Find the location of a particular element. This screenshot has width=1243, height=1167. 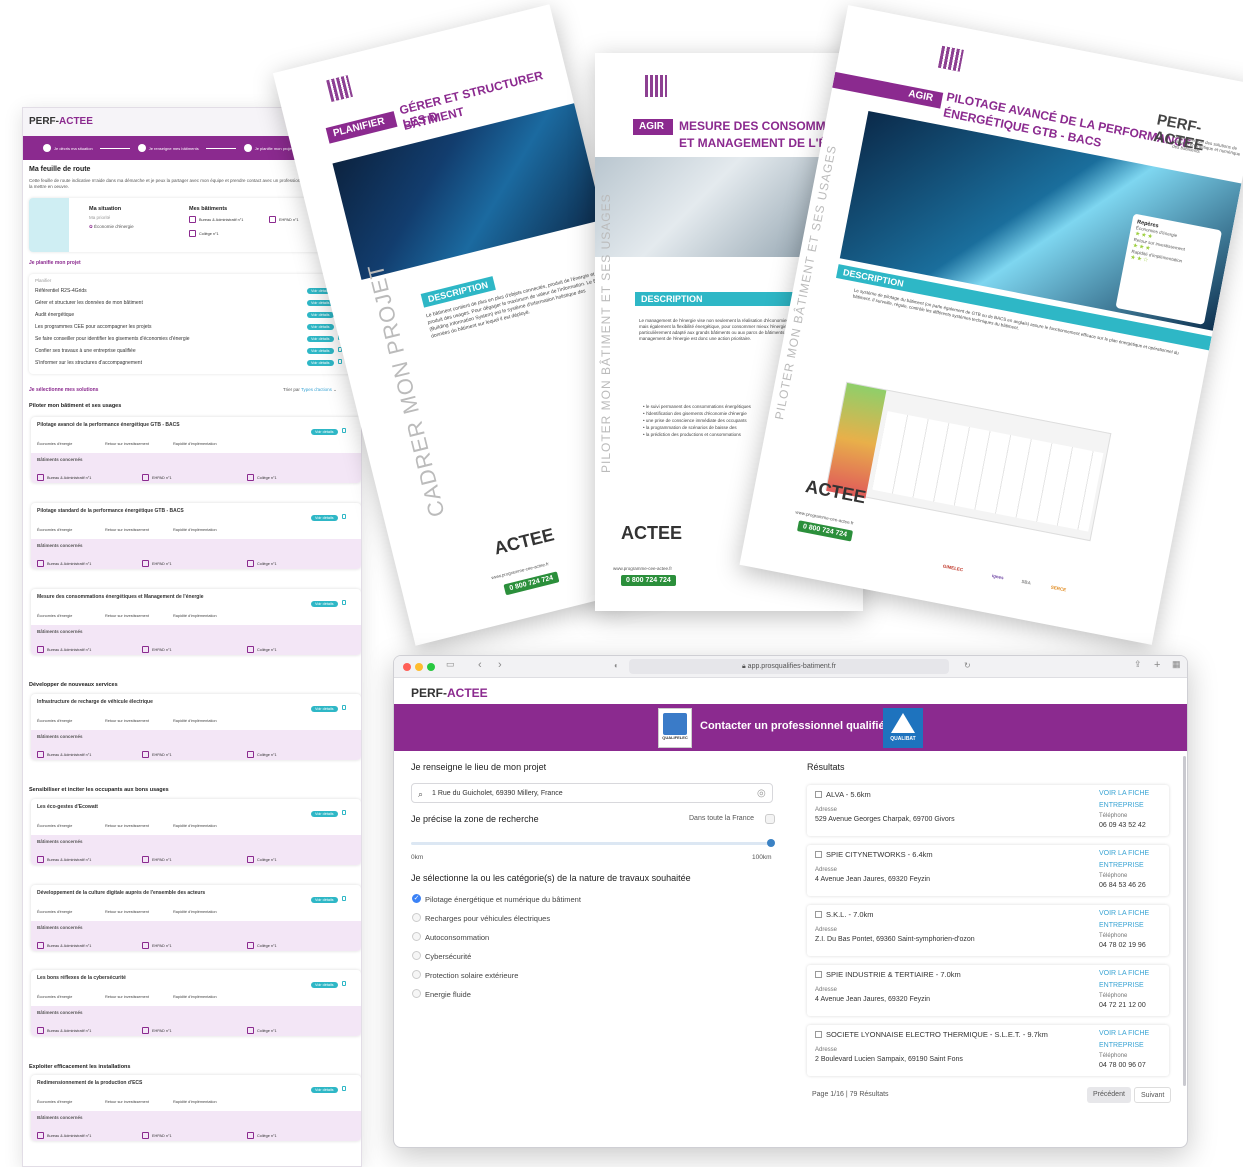

company-phone: 06 84 53 46 26 is located at coordinates (1122, 885).